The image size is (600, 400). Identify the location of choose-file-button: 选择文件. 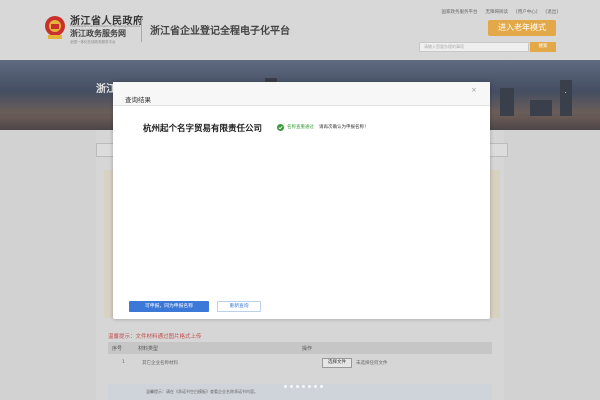
(337, 363).